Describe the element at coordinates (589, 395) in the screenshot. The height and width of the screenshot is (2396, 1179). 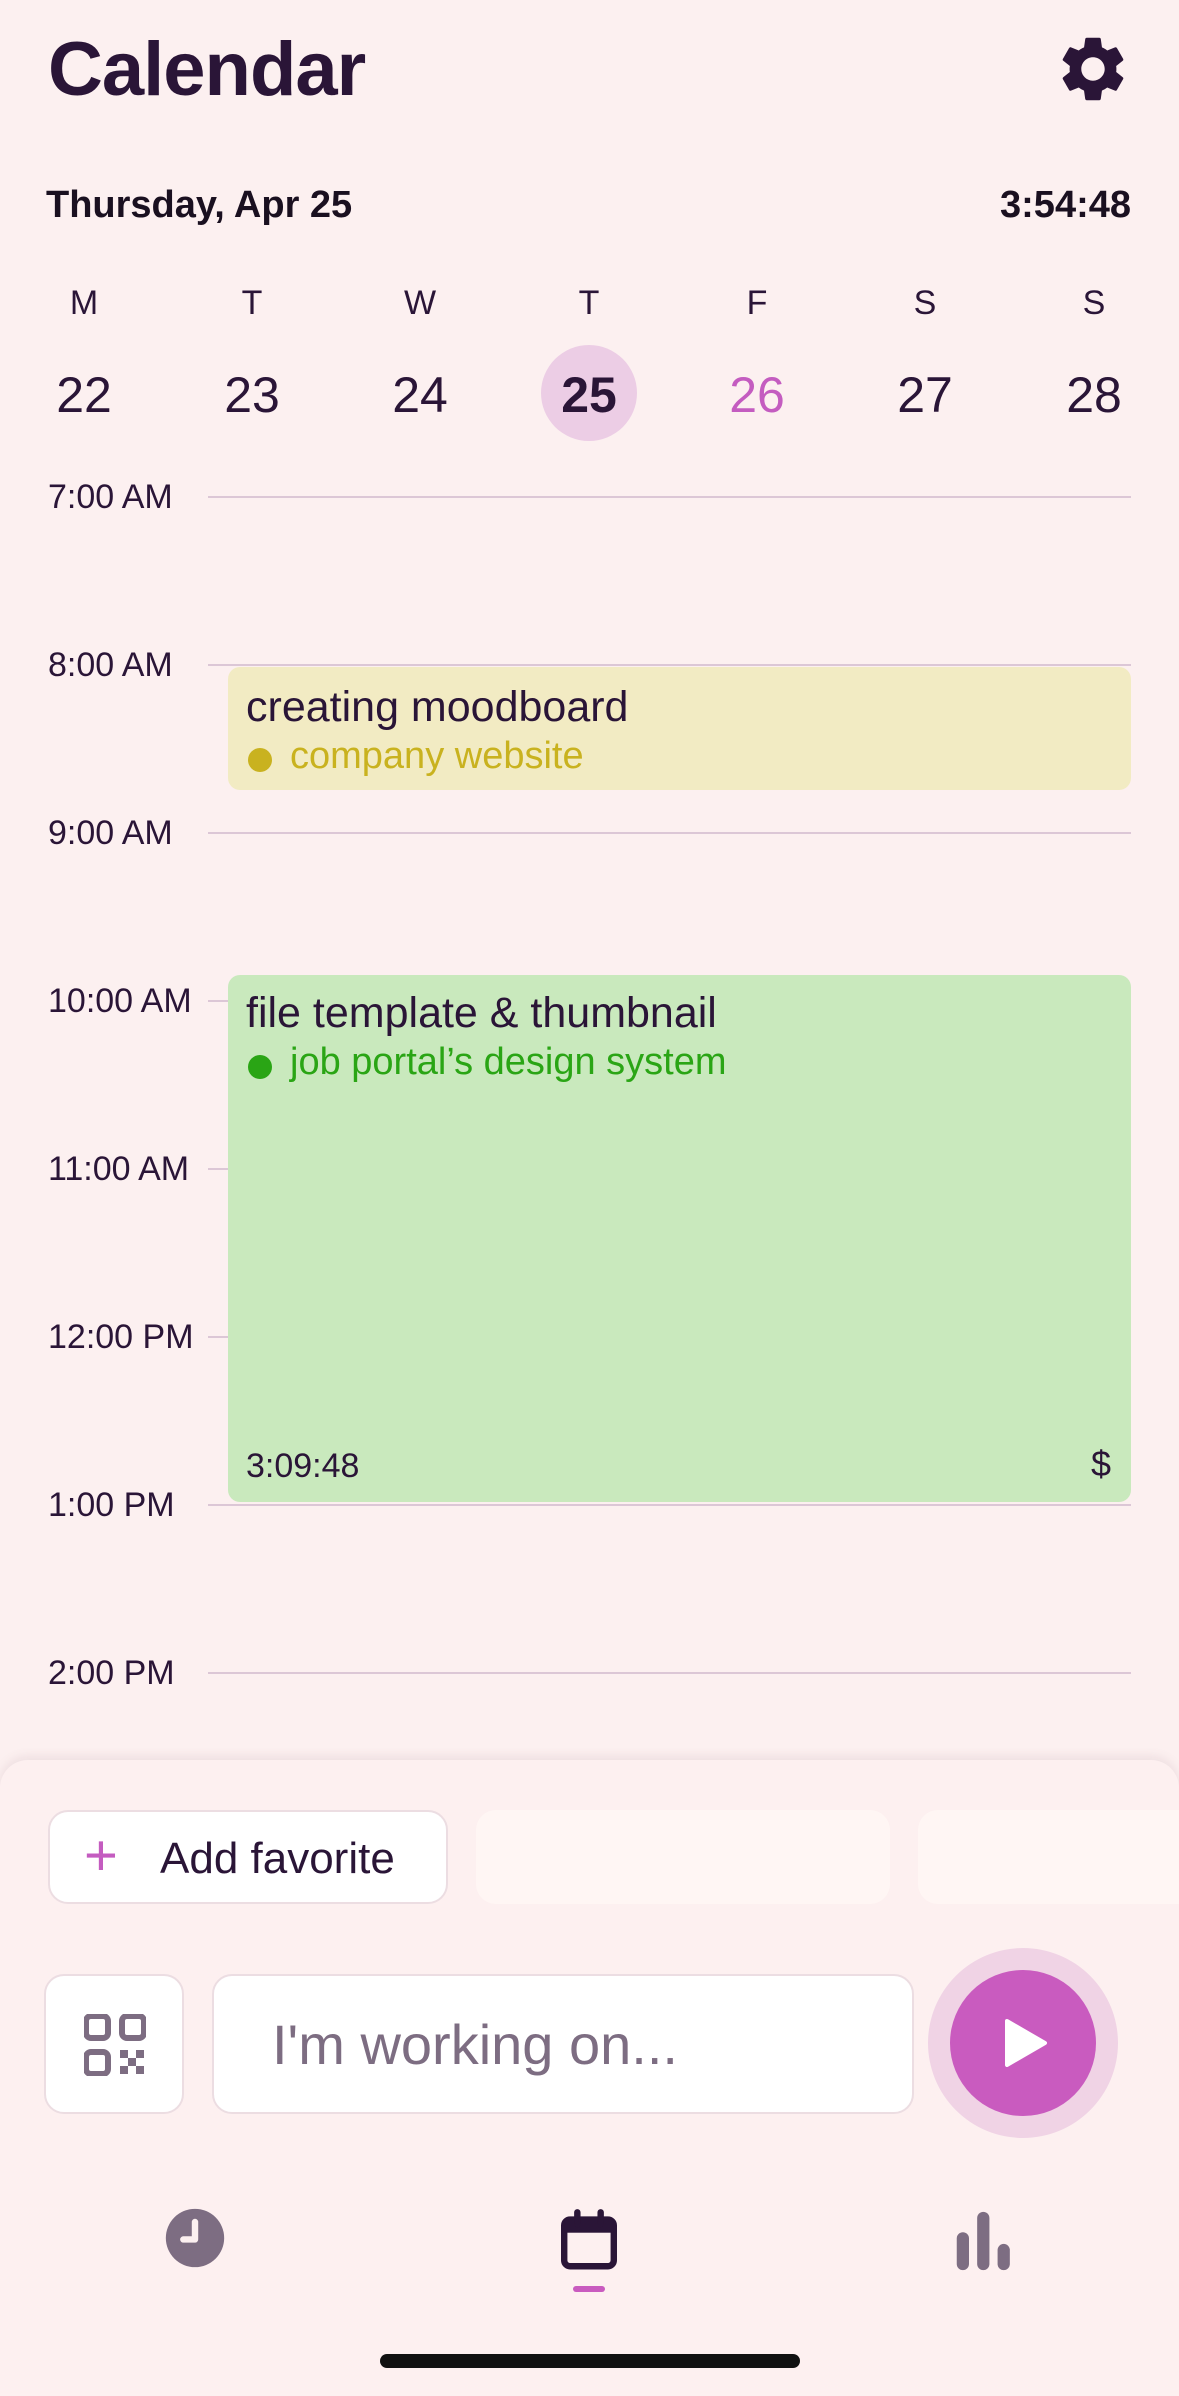
I see `day-25-today: 25` at that location.